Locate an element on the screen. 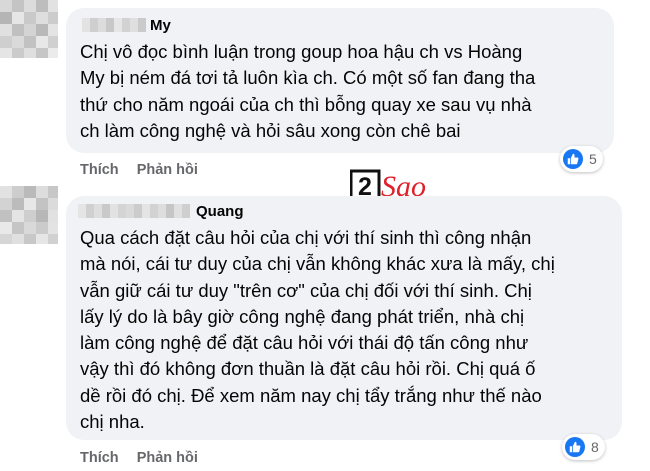  reaction-summary: 8 is located at coordinates (583, 447).